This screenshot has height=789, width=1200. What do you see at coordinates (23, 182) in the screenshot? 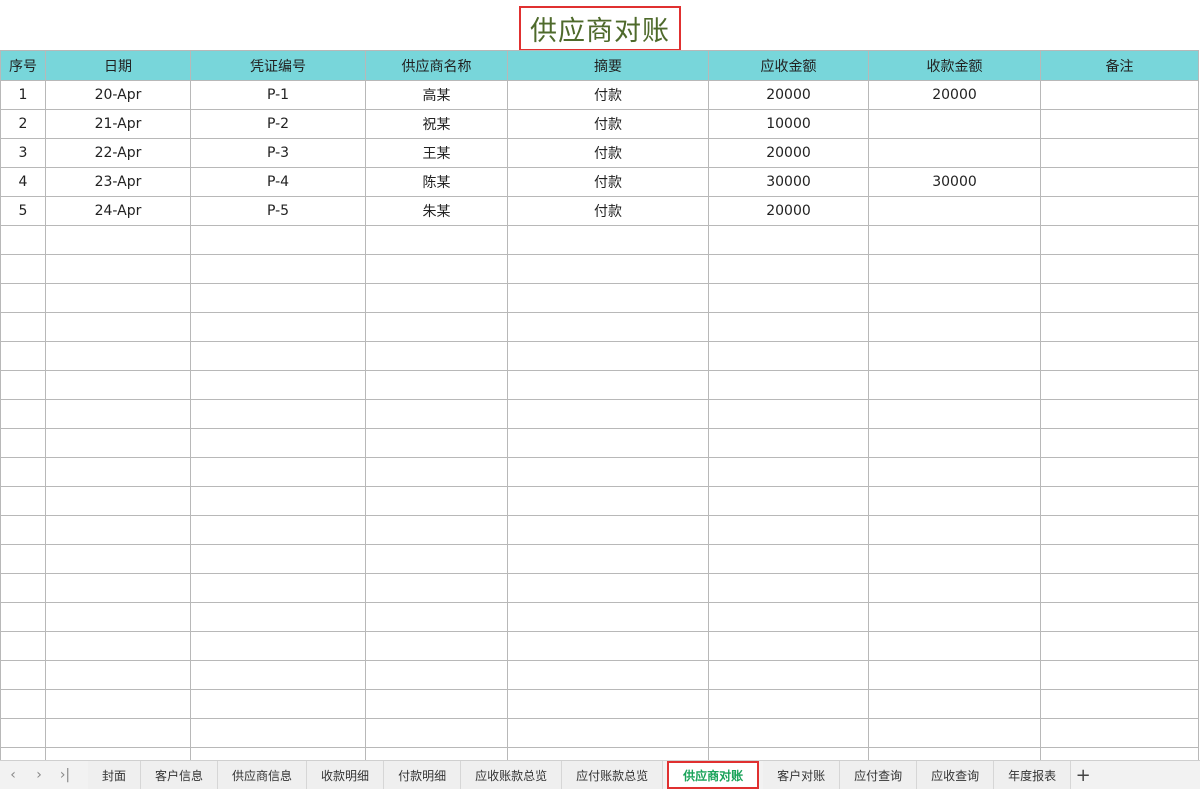
I see `cell-index: 4` at bounding box center [23, 182].